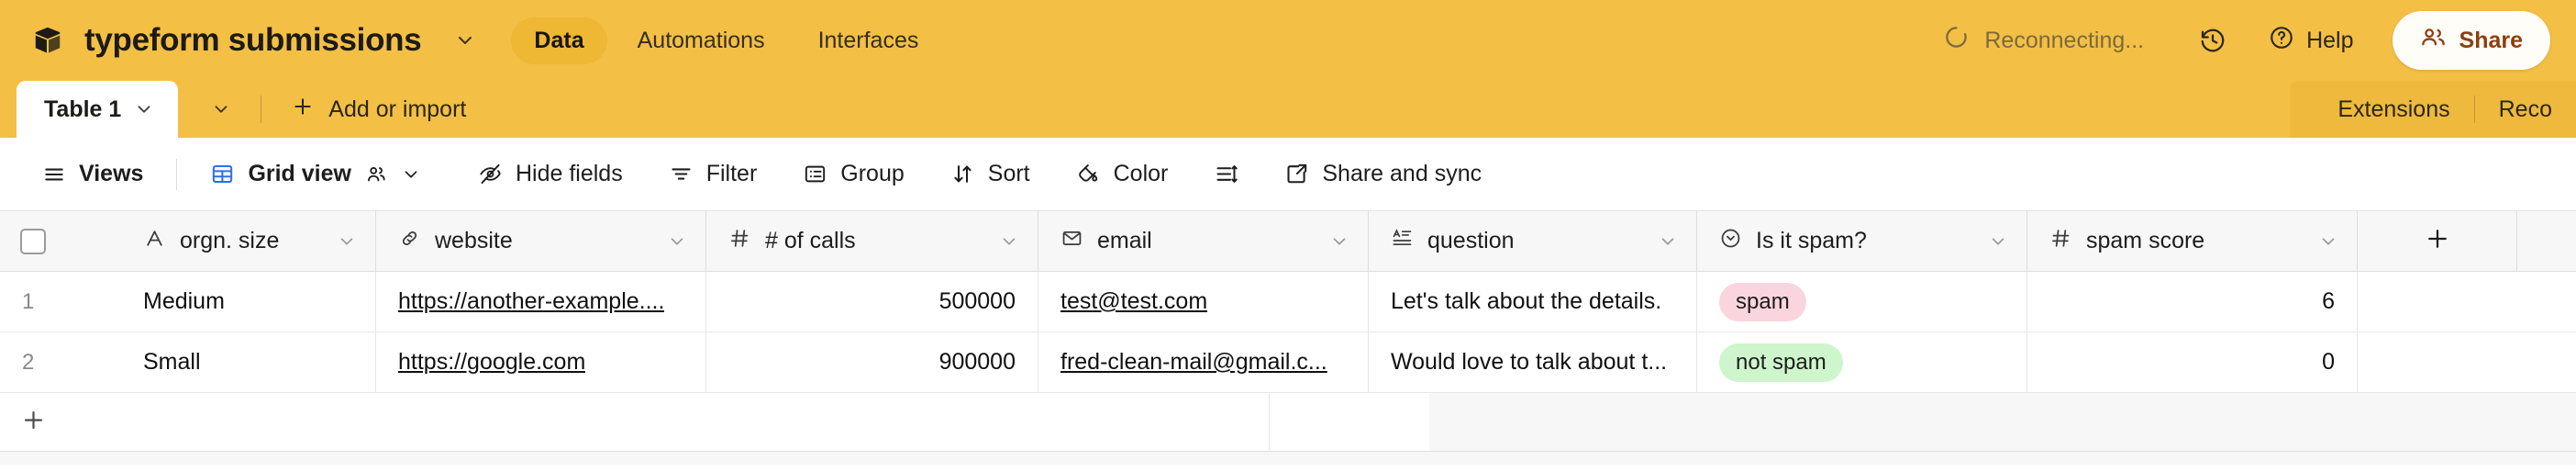 Image resolution: width=2576 pixels, height=472 pixels. I want to click on cell-value-link: https://google.com, so click(491, 362).